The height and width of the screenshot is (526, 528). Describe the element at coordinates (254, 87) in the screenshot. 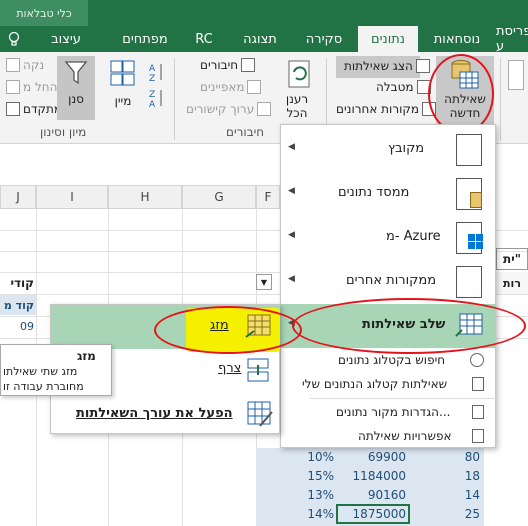

I see `properties-icon` at that location.